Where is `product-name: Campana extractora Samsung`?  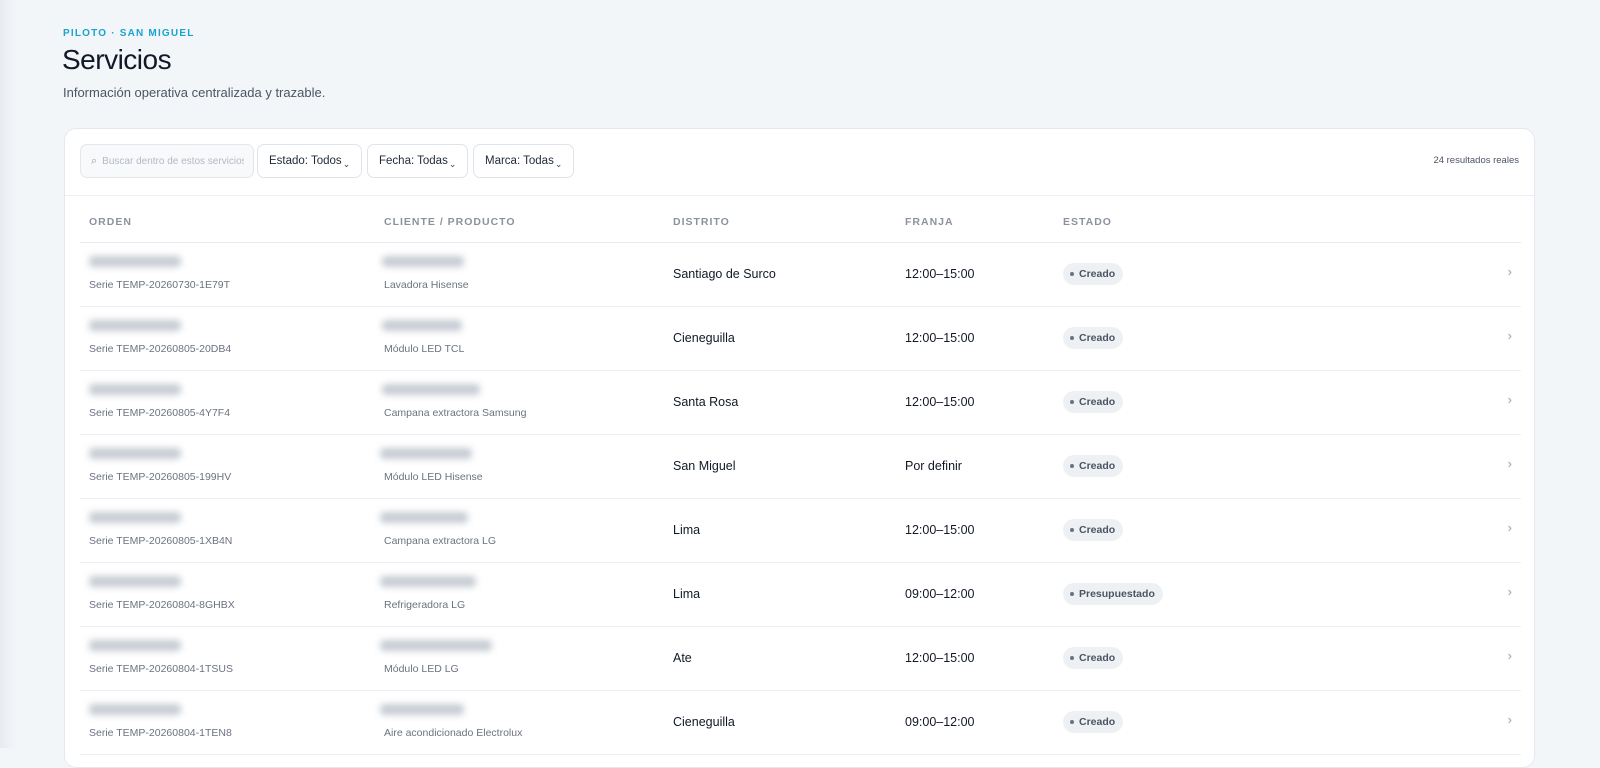 product-name: Campana extractora Samsung is located at coordinates (455, 413).